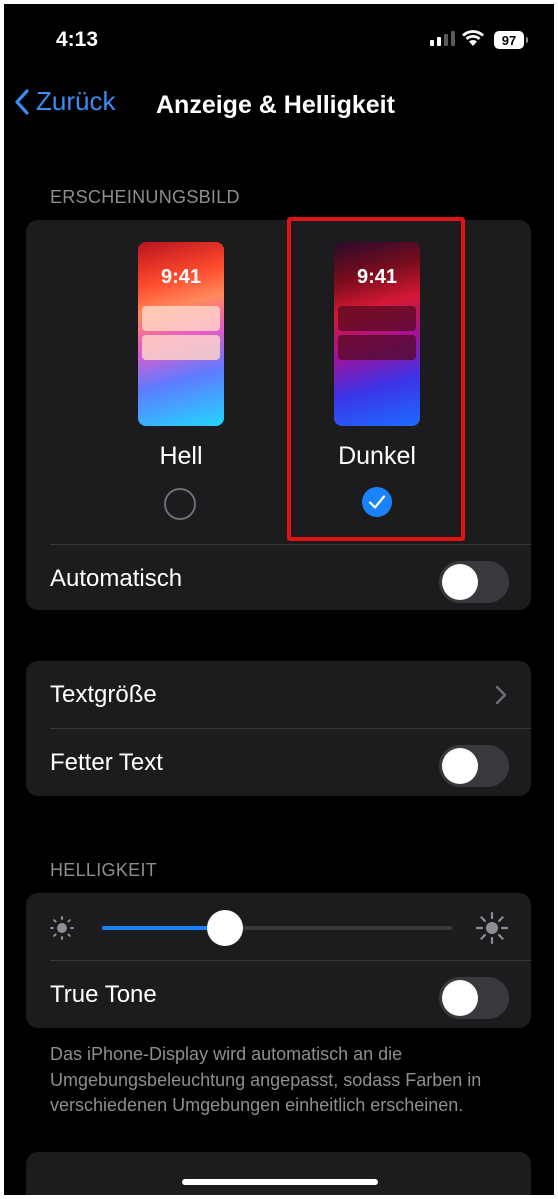 Image resolution: width=558 pixels, height=1199 pixels. I want to click on appearance-header: ERSCHEINUNGSBILD, so click(145, 197).